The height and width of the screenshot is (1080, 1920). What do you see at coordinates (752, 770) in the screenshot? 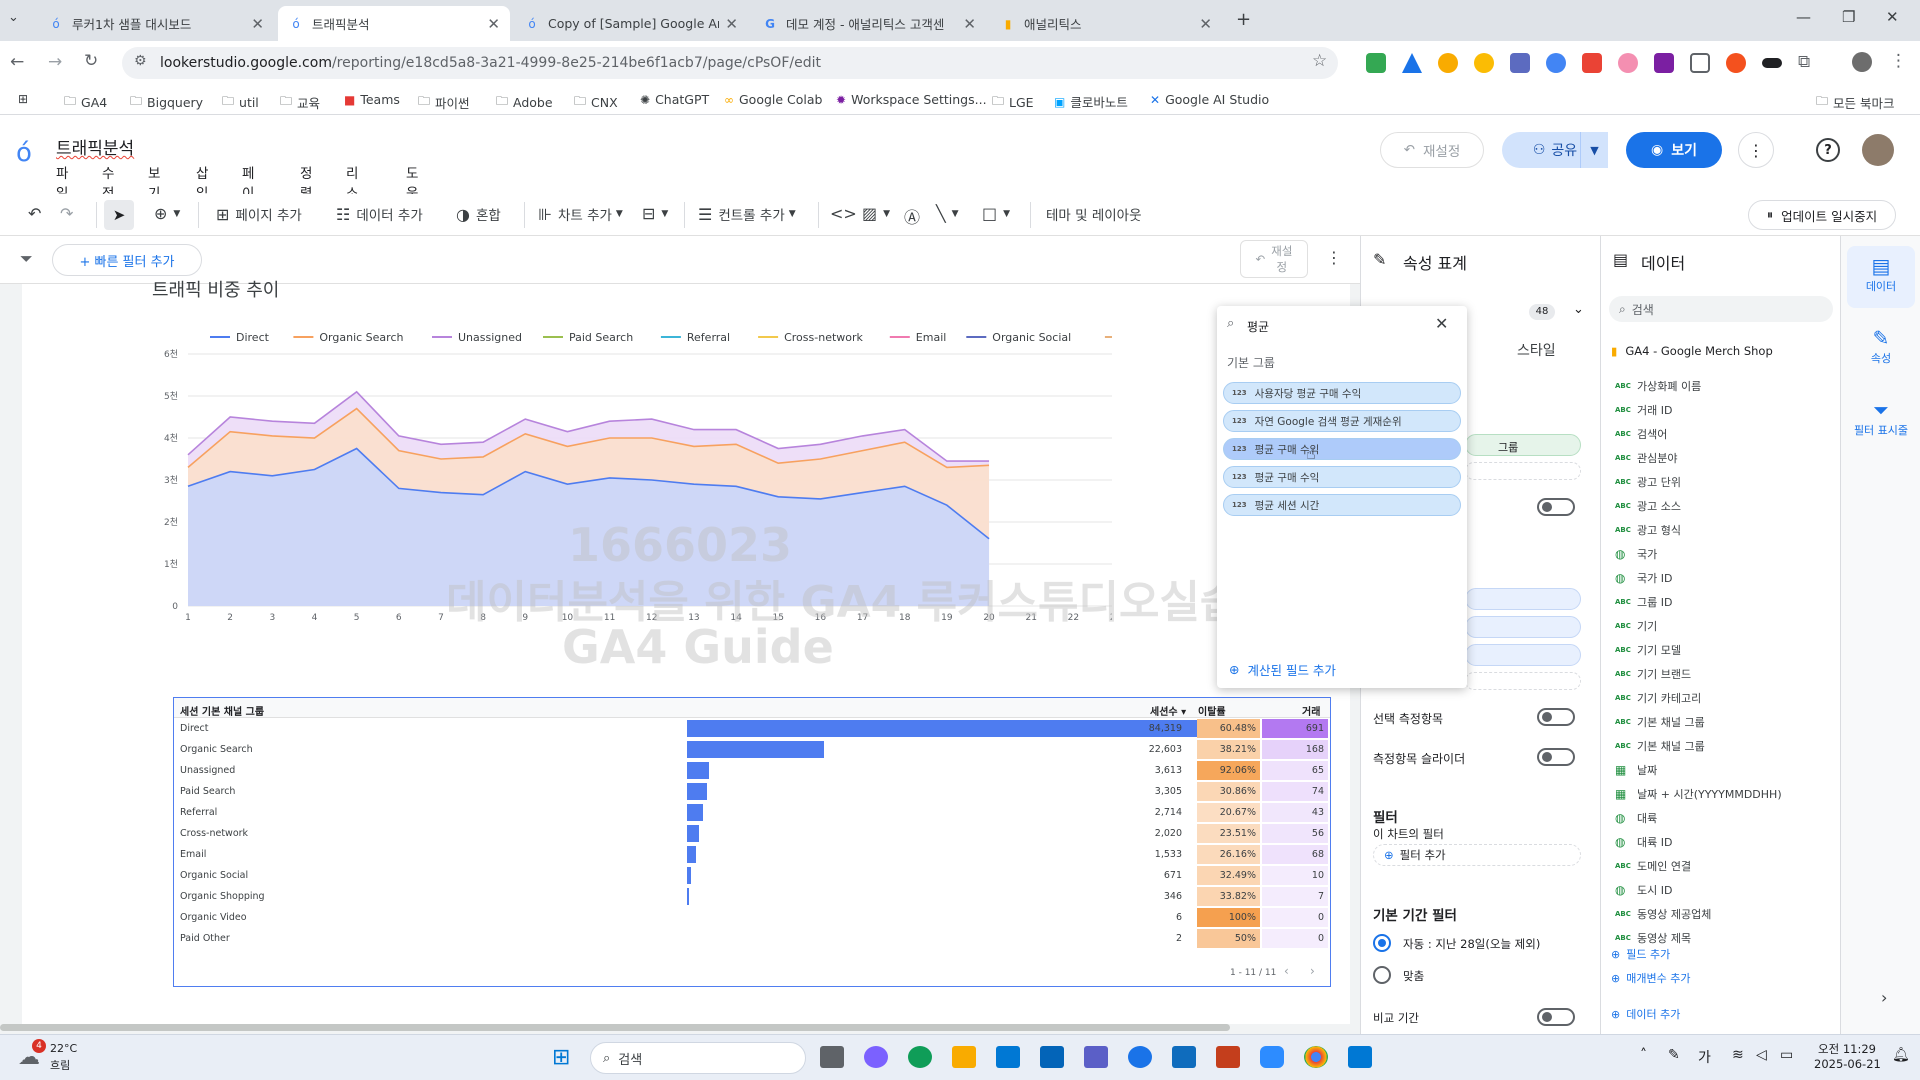
I see `table-row: Unassigned 3,613 92.06% 65` at bounding box center [752, 770].